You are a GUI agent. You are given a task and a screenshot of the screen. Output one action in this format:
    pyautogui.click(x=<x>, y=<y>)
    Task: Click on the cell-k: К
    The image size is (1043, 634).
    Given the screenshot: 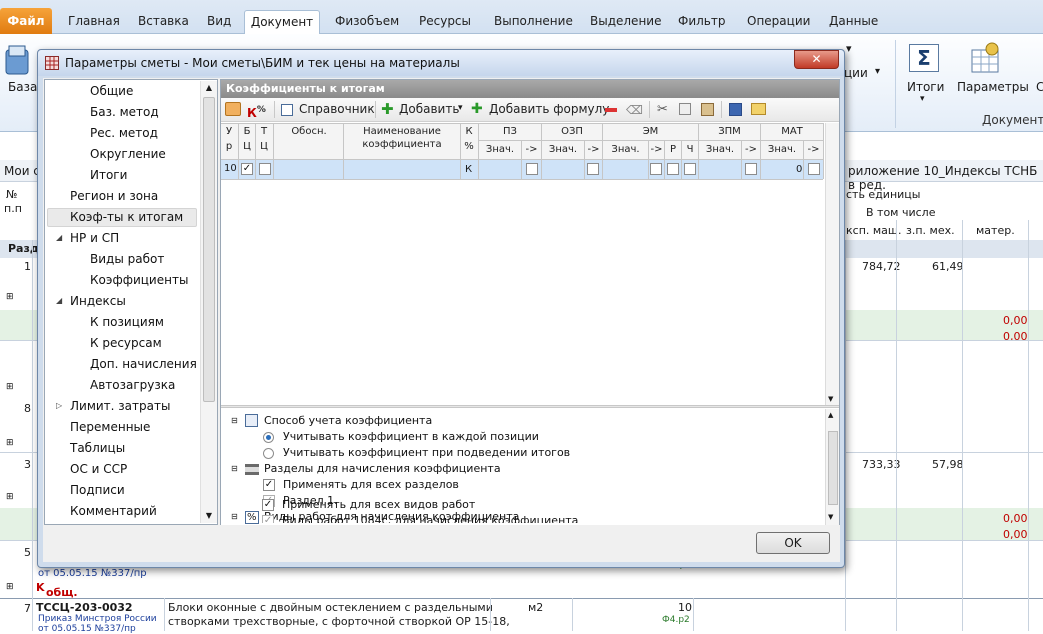 What is the action you would take?
    pyautogui.click(x=468, y=169)
    